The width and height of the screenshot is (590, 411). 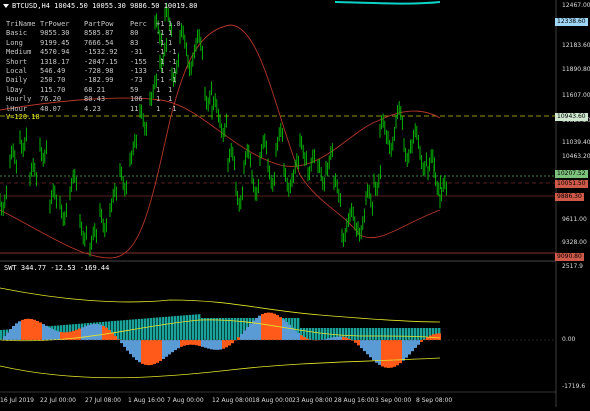 I want to click on table-cell: Local, so click(x=23, y=71).